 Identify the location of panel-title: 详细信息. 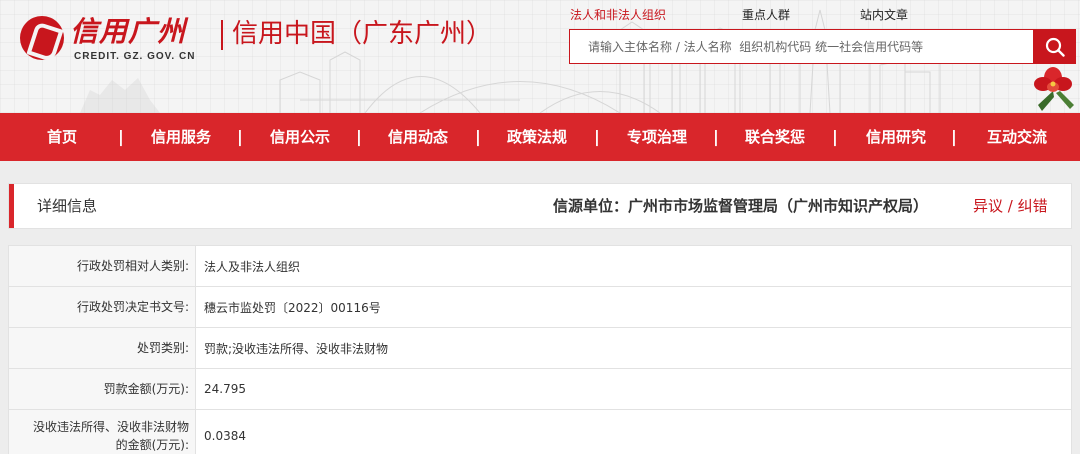
(67, 206).